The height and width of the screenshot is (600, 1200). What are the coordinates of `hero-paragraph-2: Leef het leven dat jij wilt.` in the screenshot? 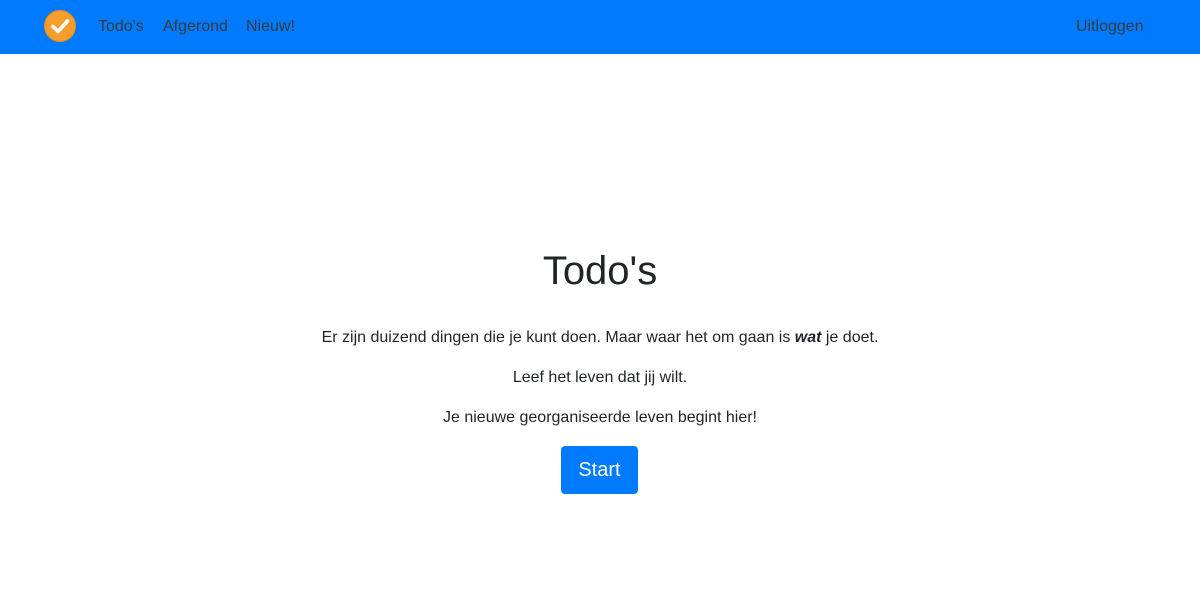 It's located at (600, 377).